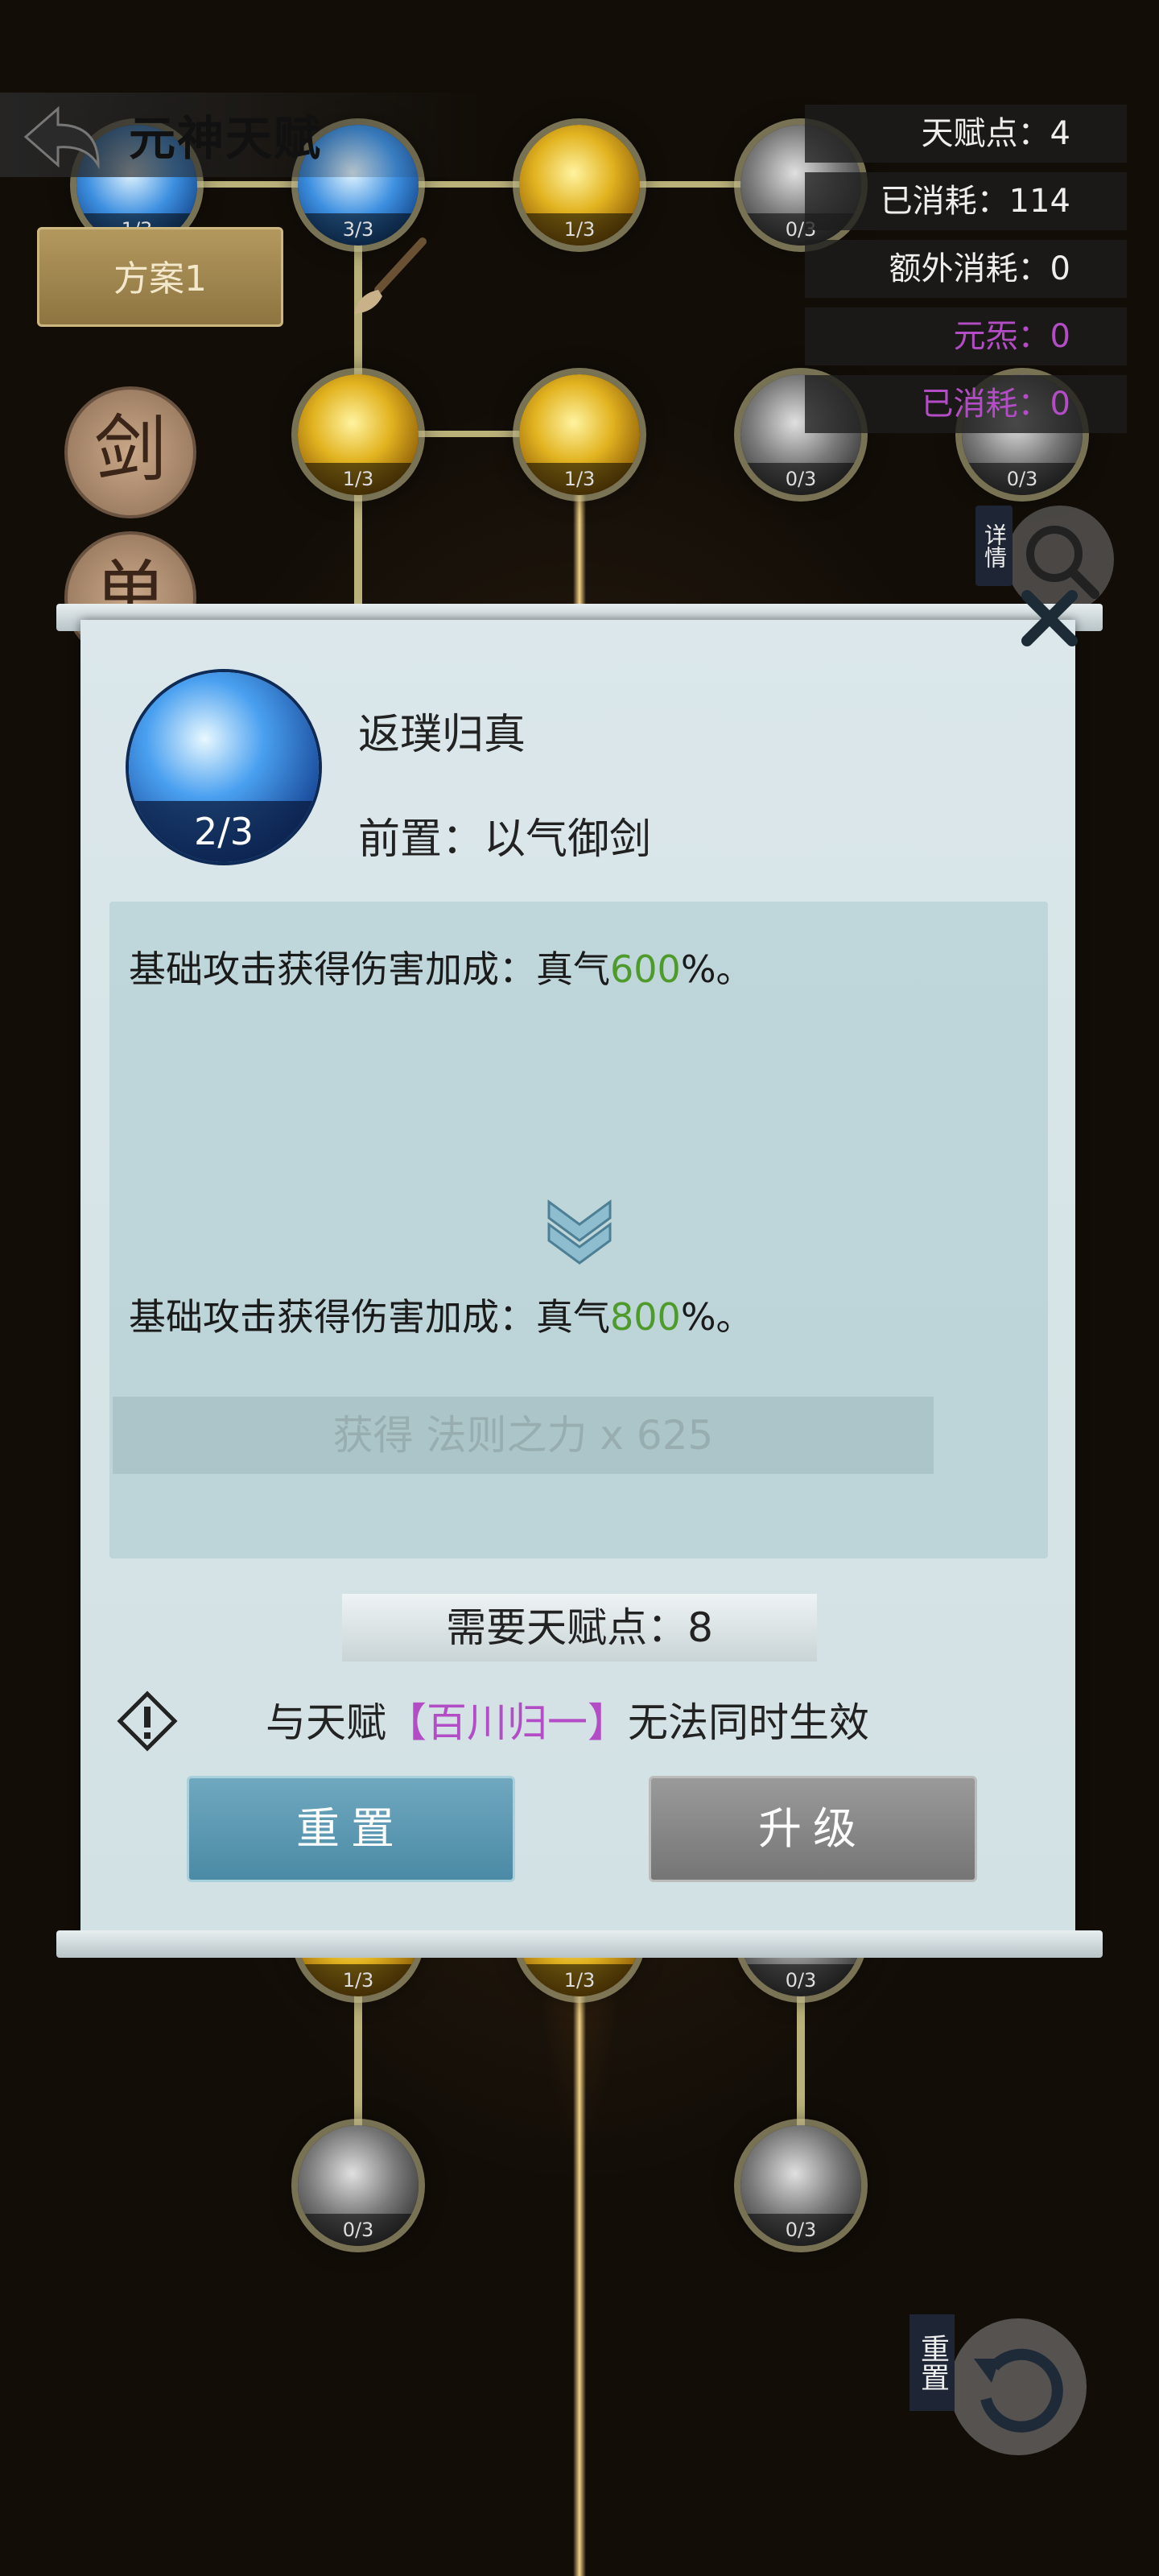  I want to click on upgrade-button: 升级, so click(813, 1829).